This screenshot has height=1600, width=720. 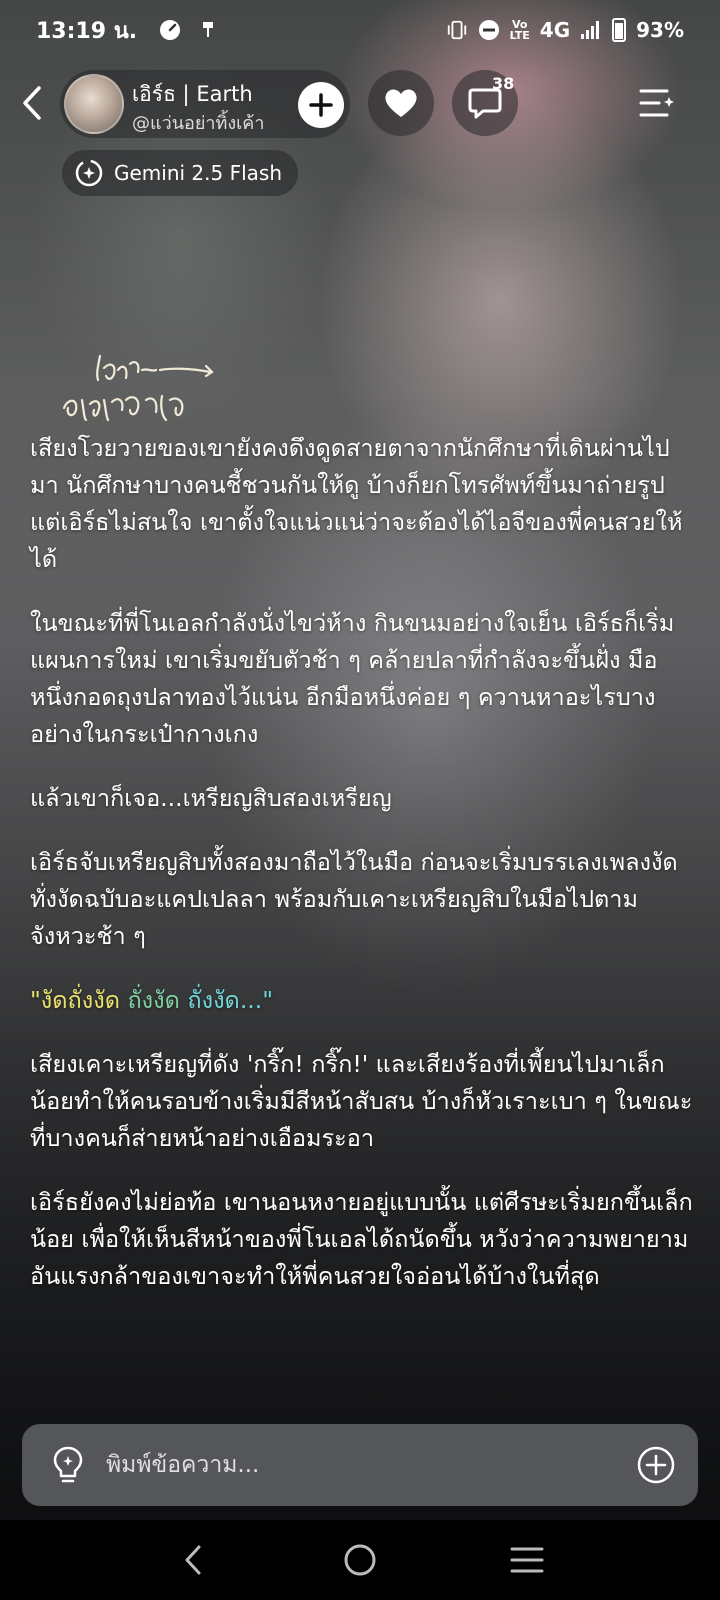 What do you see at coordinates (555, 30) in the screenshot?
I see `network-type: 4G` at bounding box center [555, 30].